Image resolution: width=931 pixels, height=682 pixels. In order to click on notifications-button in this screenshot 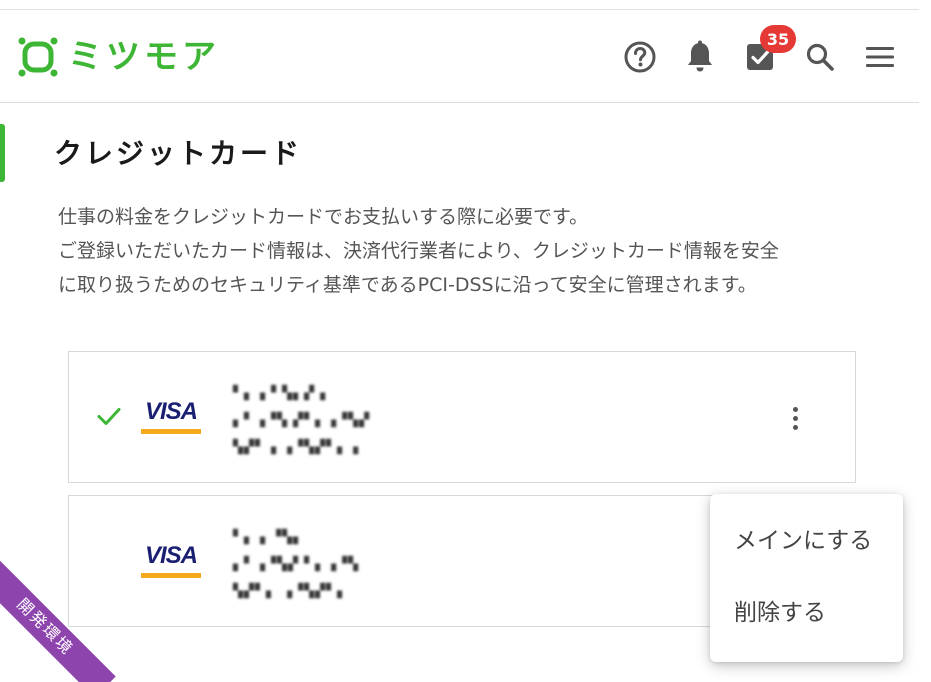, I will do `click(700, 57)`.